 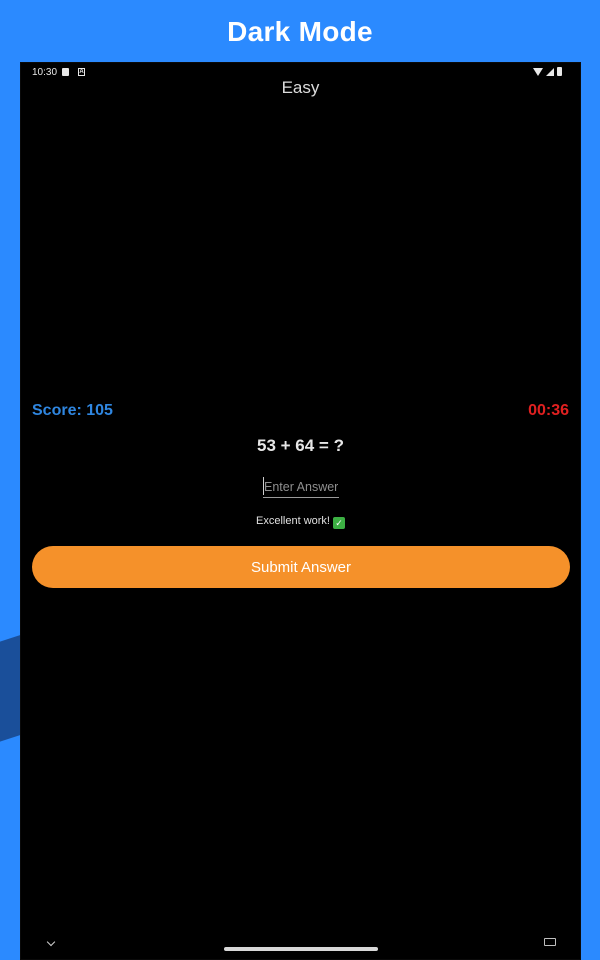 What do you see at coordinates (293, 521) in the screenshot?
I see `feedback-text: Excellent work!` at bounding box center [293, 521].